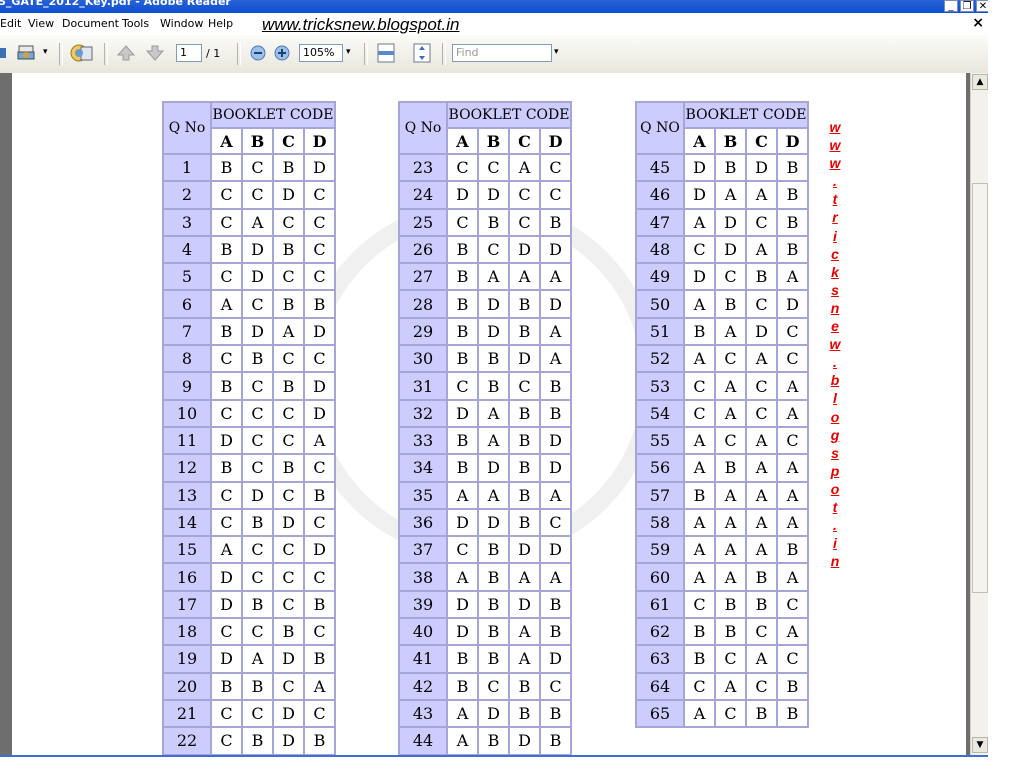  Describe the element at coordinates (978, 23) in the screenshot. I see `close-document-button: ×` at that location.